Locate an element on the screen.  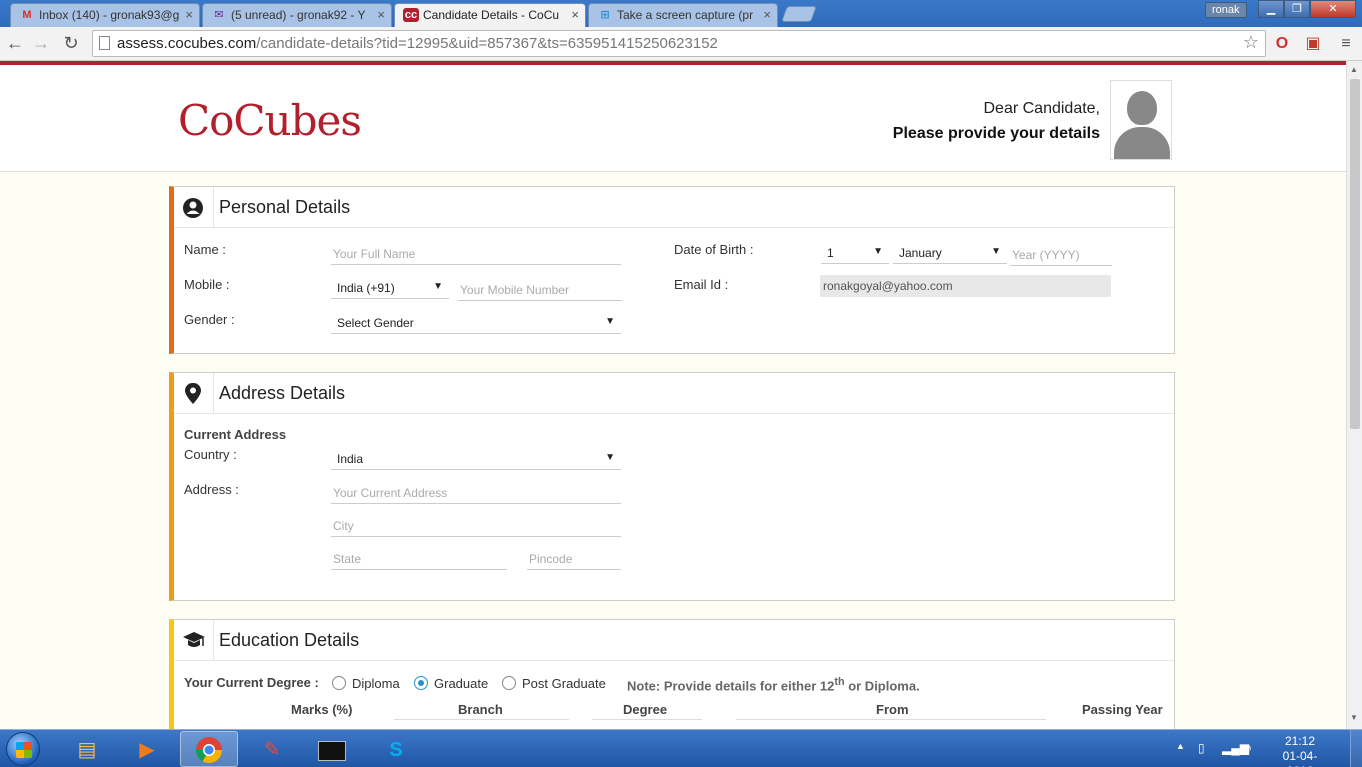
back-arrow-icon: ← is located at coordinates (15, 43).